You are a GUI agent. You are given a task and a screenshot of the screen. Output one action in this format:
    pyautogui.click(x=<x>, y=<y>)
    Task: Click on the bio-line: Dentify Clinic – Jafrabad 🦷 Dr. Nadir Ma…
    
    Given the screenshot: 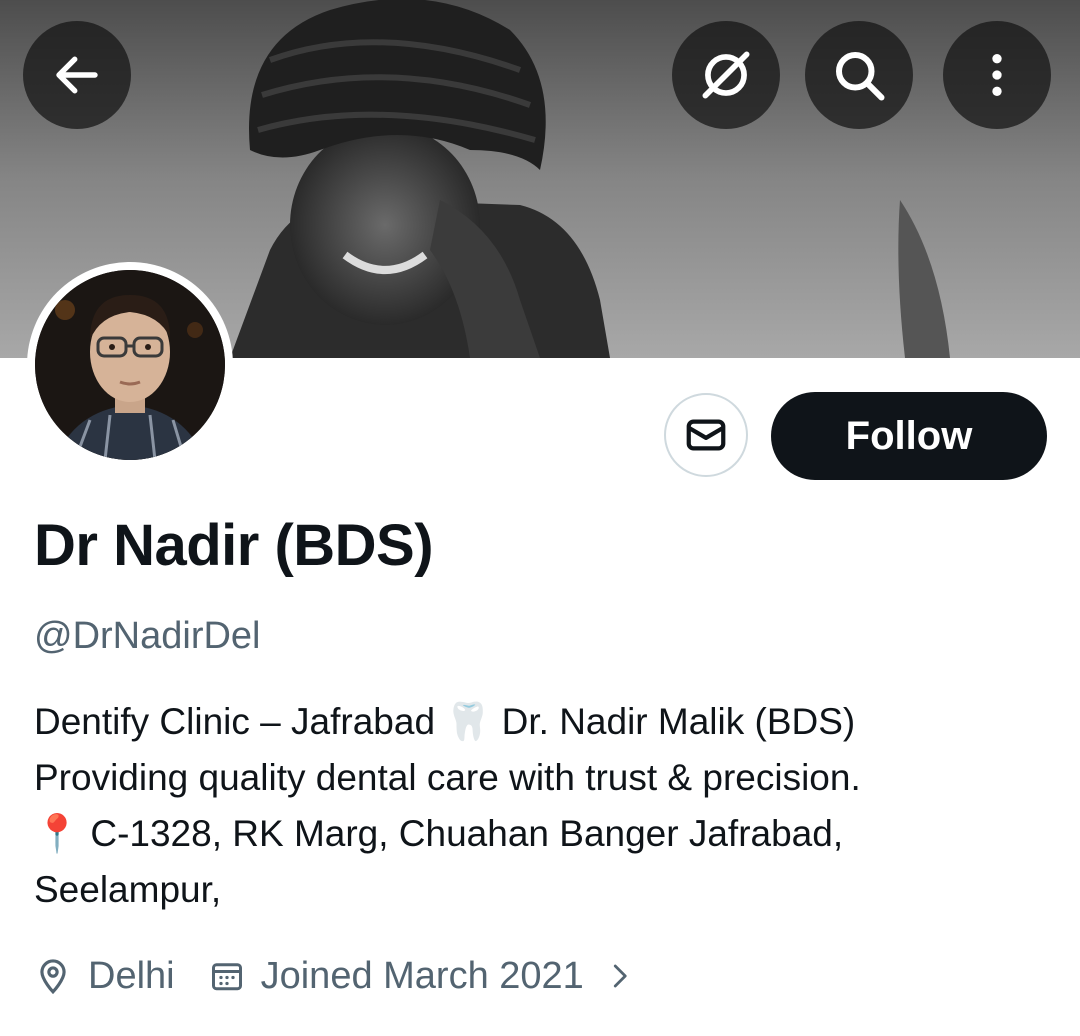 What is the action you would take?
    pyautogui.click(x=445, y=721)
    